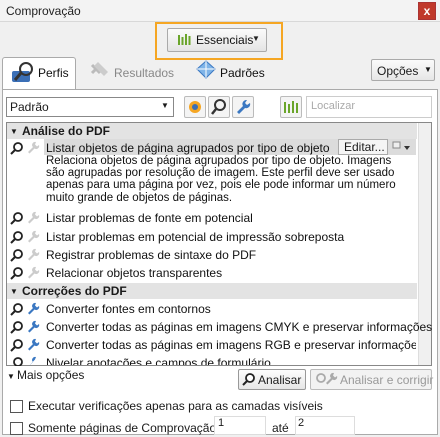  I want to click on list-item: Nivelar anotações e campos de formulário, so click(158, 360).